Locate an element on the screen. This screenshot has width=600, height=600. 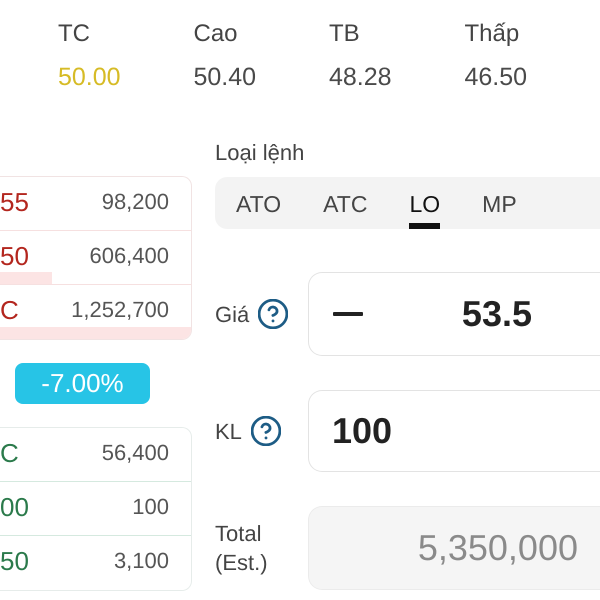
quantity-value: 100 is located at coordinates (362, 431).